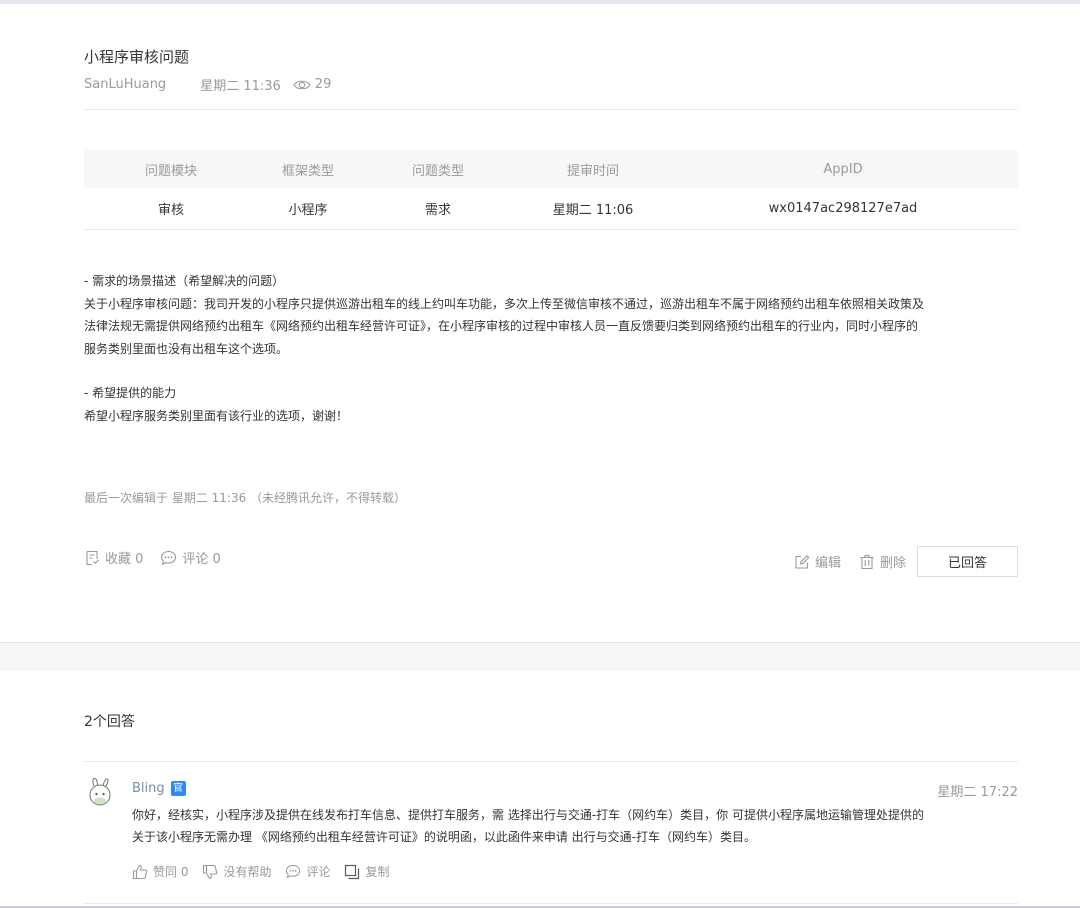  I want to click on comment-button: 评论 0, so click(190, 557).